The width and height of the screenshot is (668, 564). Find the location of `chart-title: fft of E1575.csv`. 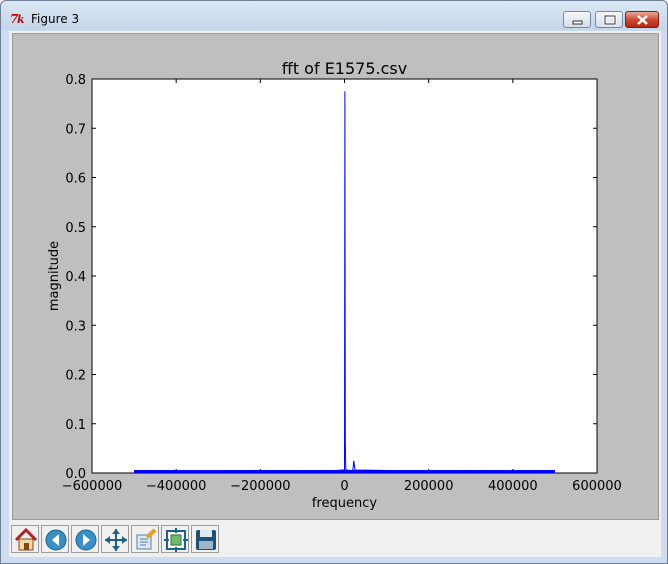

chart-title: fft of E1575.csv is located at coordinates (344, 68).